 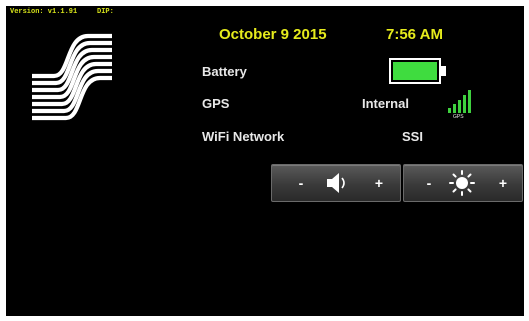 What do you see at coordinates (379, 183) in the screenshot?
I see `volume-up-button: +` at bounding box center [379, 183].